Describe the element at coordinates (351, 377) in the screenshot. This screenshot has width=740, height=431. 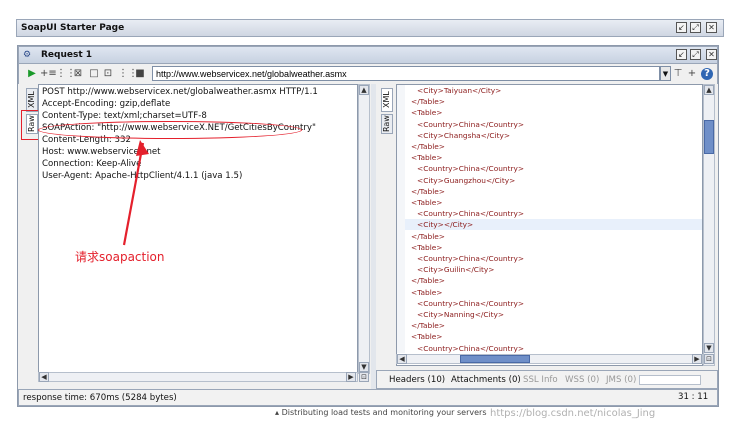
I see `request-scroll-right-icon: ▶` at that location.